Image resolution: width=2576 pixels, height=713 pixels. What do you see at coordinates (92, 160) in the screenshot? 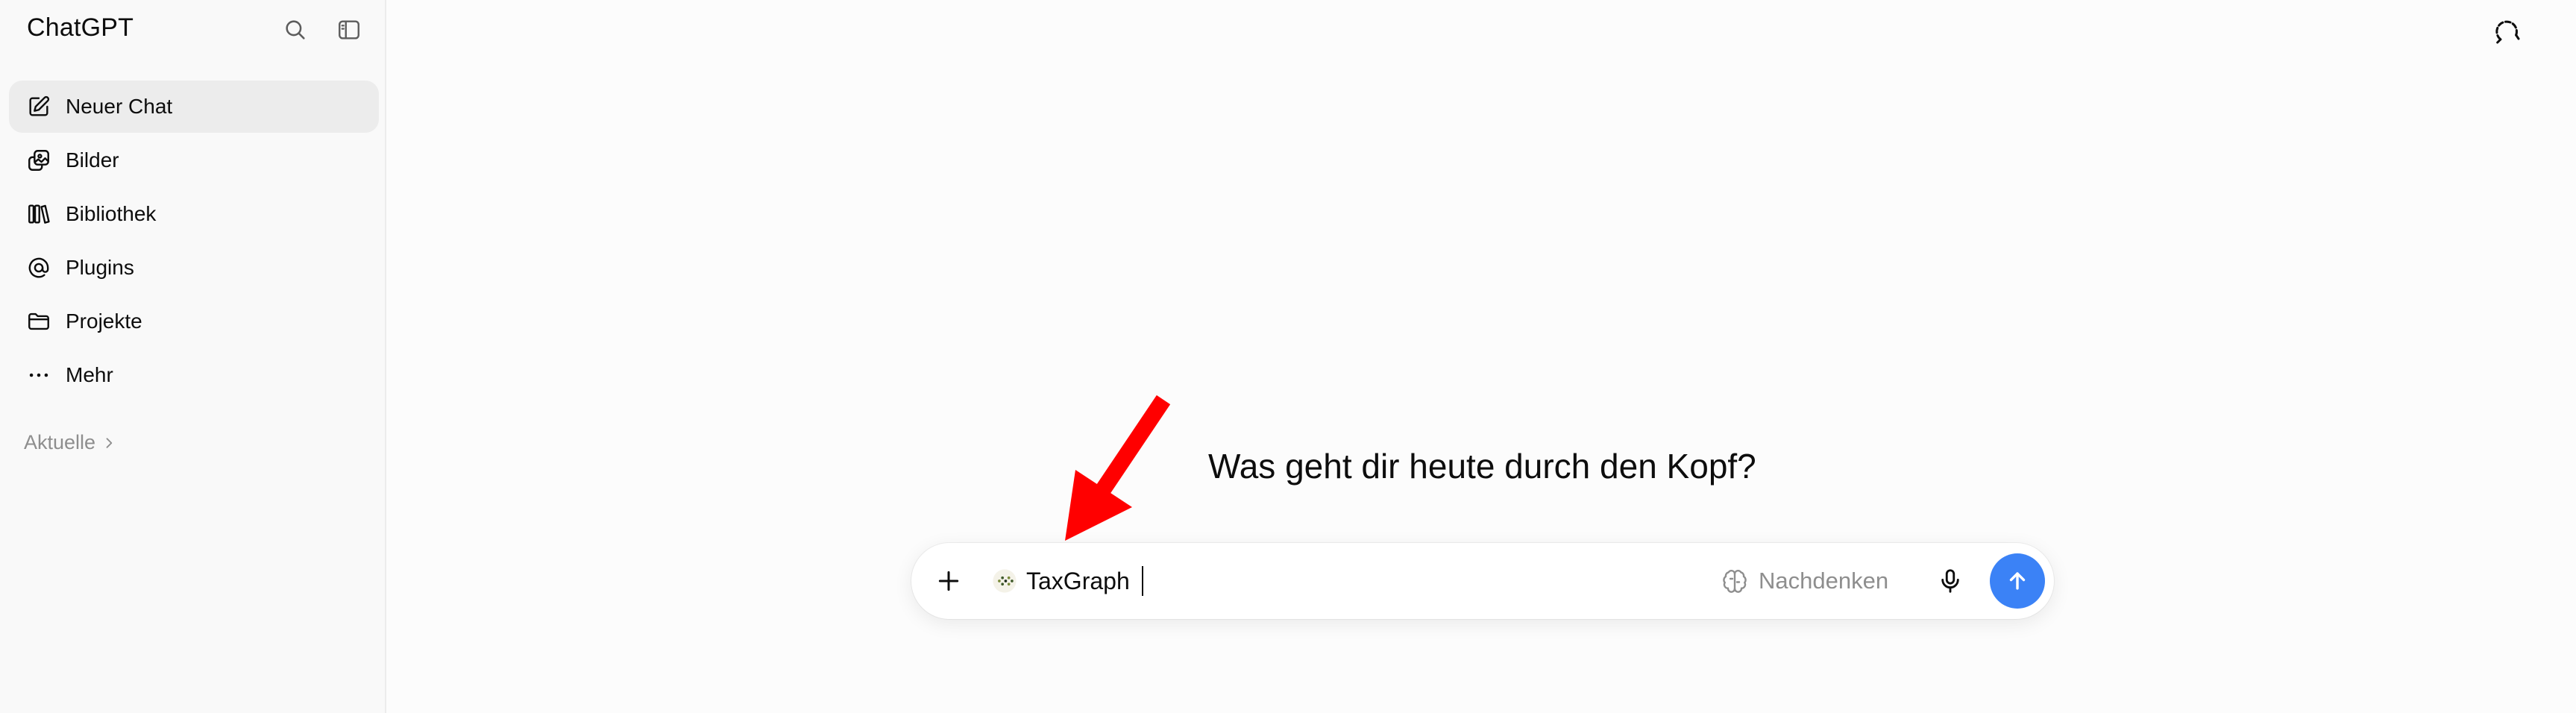
I see `sidebar-item-label: Bilder` at bounding box center [92, 160].